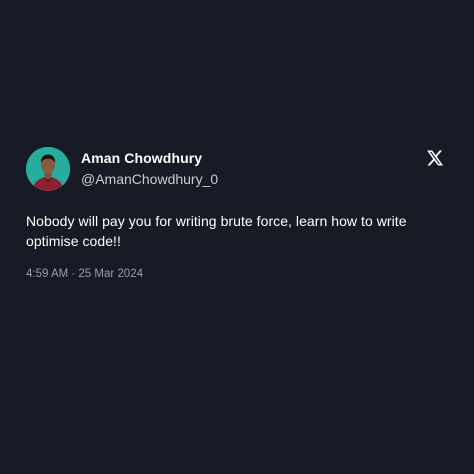 This screenshot has height=474, width=474. What do you see at coordinates (237, 274) in the screenshot?
I see `tweet-timestamp: 4:59 AM · 25 Mar 2024` at bounding box center [237, 274].